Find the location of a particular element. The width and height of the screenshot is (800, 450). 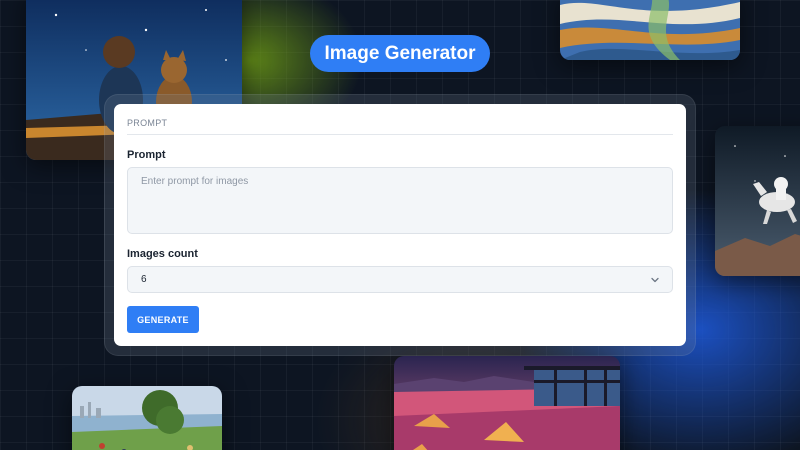

chevron-down-icon is located at coordinates (655, 280).